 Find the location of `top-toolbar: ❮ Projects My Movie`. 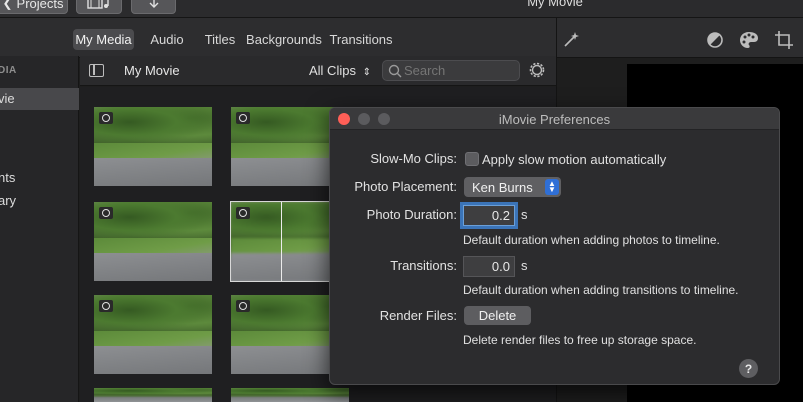

top-toolbar: ❮ Projects My Movie is located at coordinates (401, 9).